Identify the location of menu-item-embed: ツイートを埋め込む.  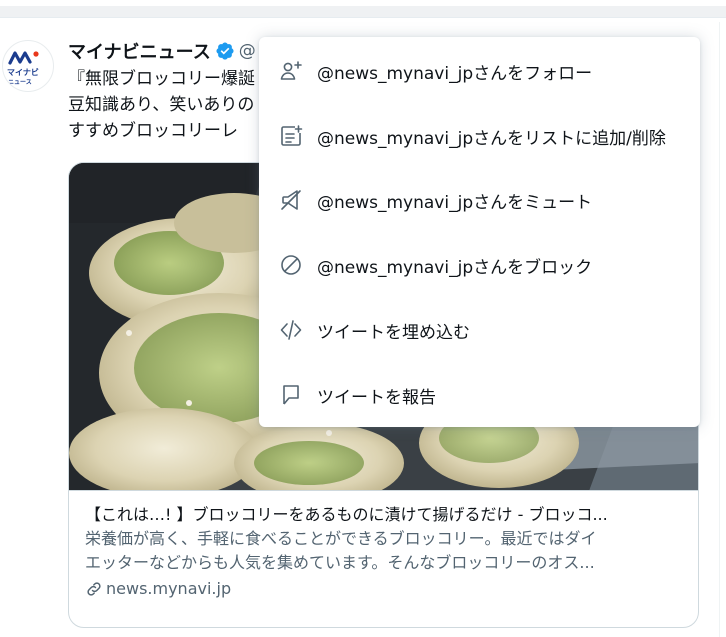
(479, 330).